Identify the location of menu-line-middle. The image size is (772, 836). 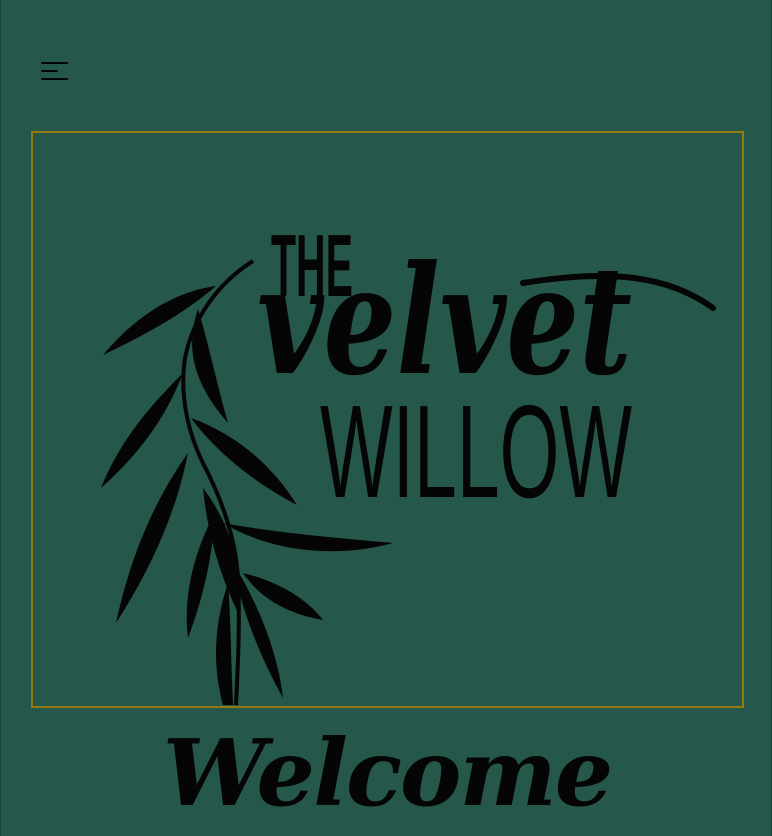
(49, 71).